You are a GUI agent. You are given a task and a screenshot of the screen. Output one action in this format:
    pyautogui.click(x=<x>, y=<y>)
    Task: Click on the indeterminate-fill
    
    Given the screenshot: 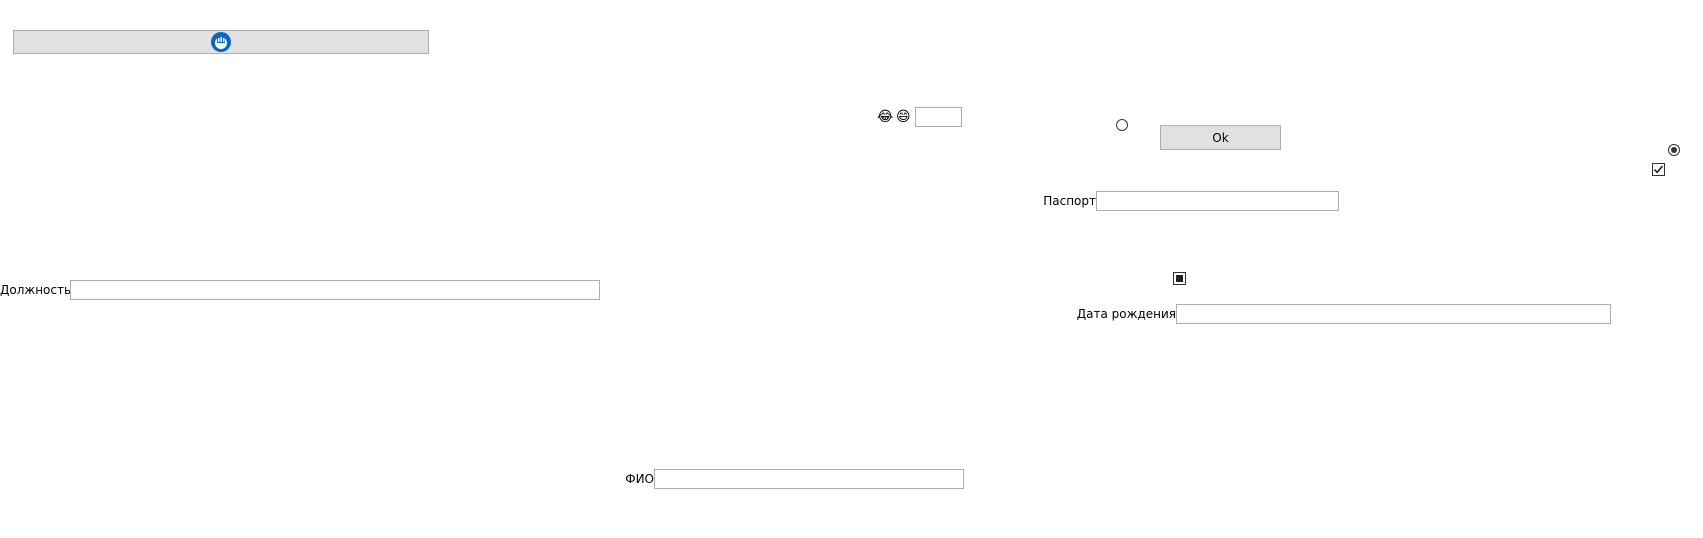 What is the action you would take?
    pyautogui.click(x=1179, y=278)
    